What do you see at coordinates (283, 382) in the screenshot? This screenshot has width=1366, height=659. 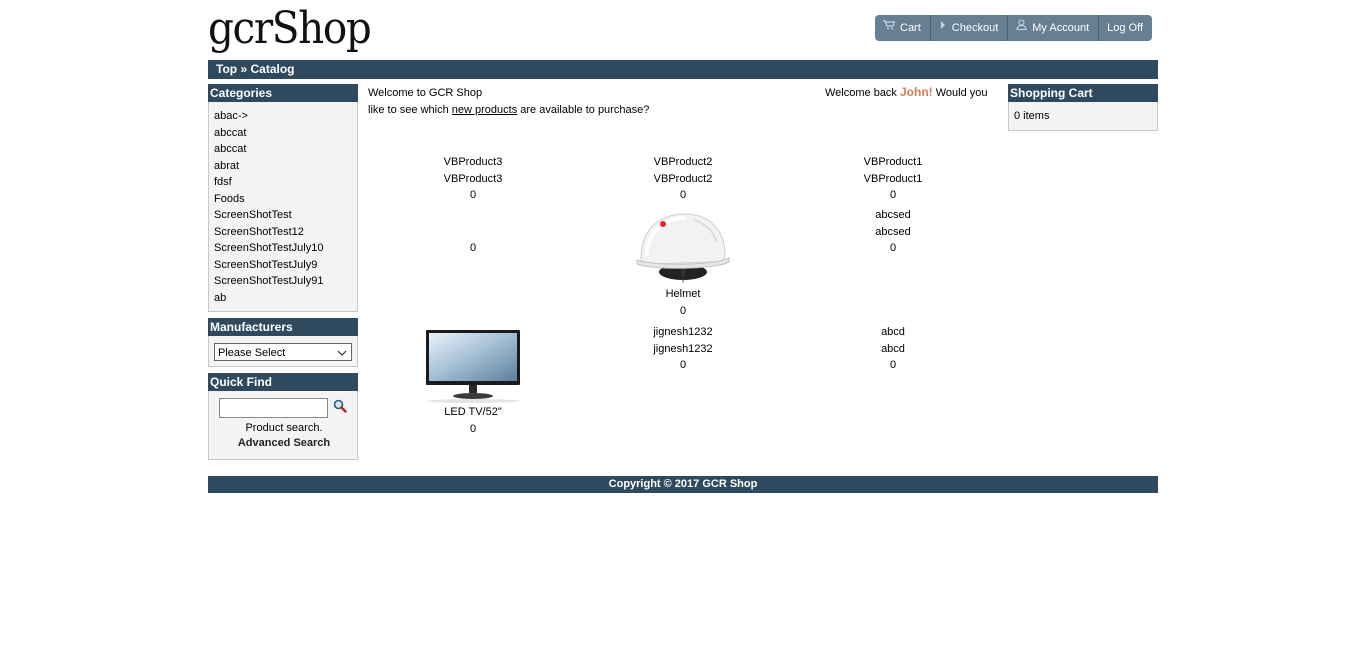 I see `quick-find-heading: Quick Find` at bounding box center [283, 382].